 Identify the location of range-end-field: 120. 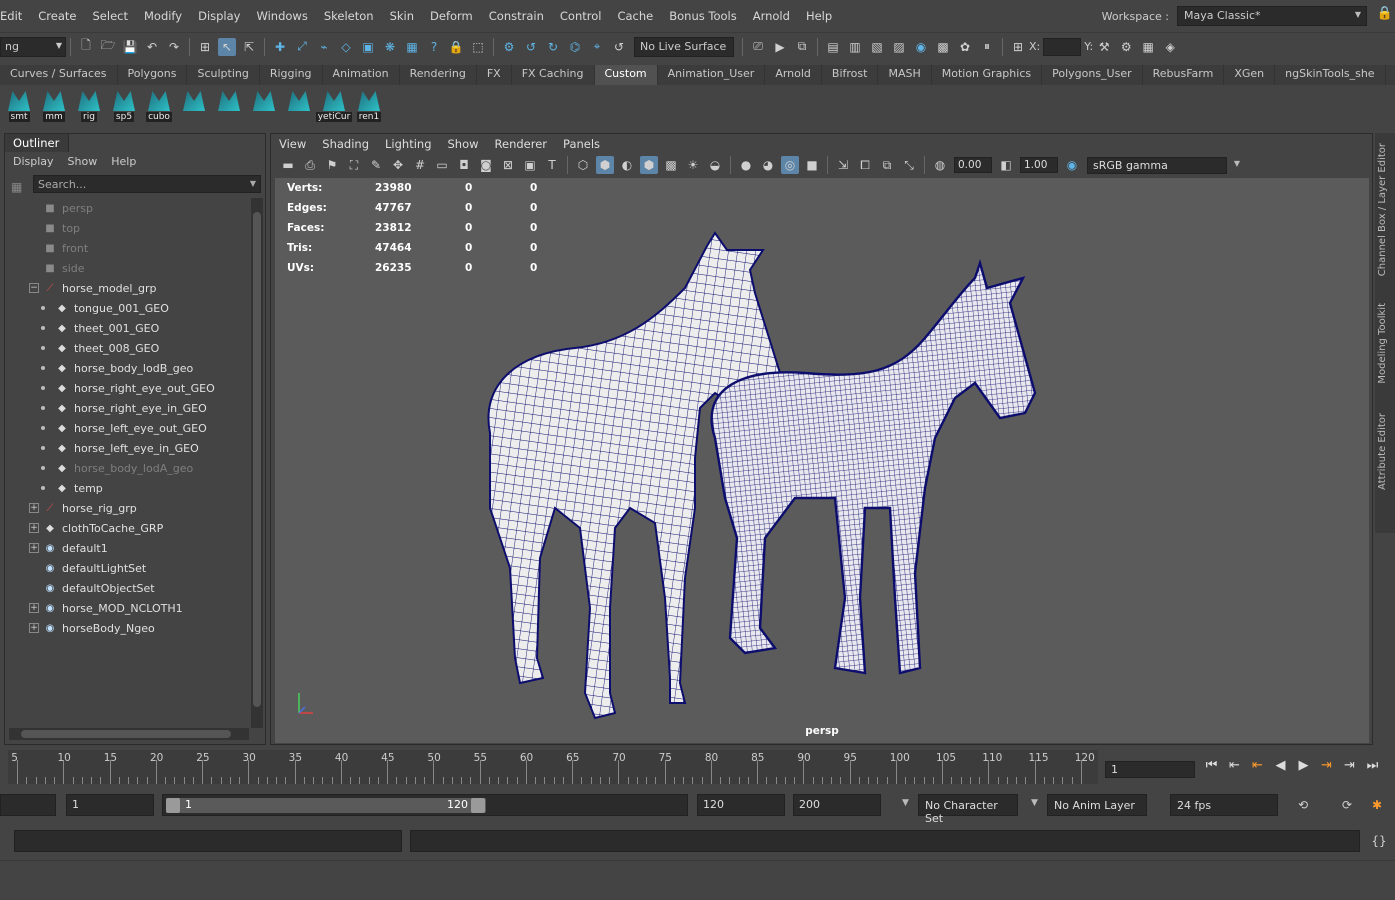
(741, 805).